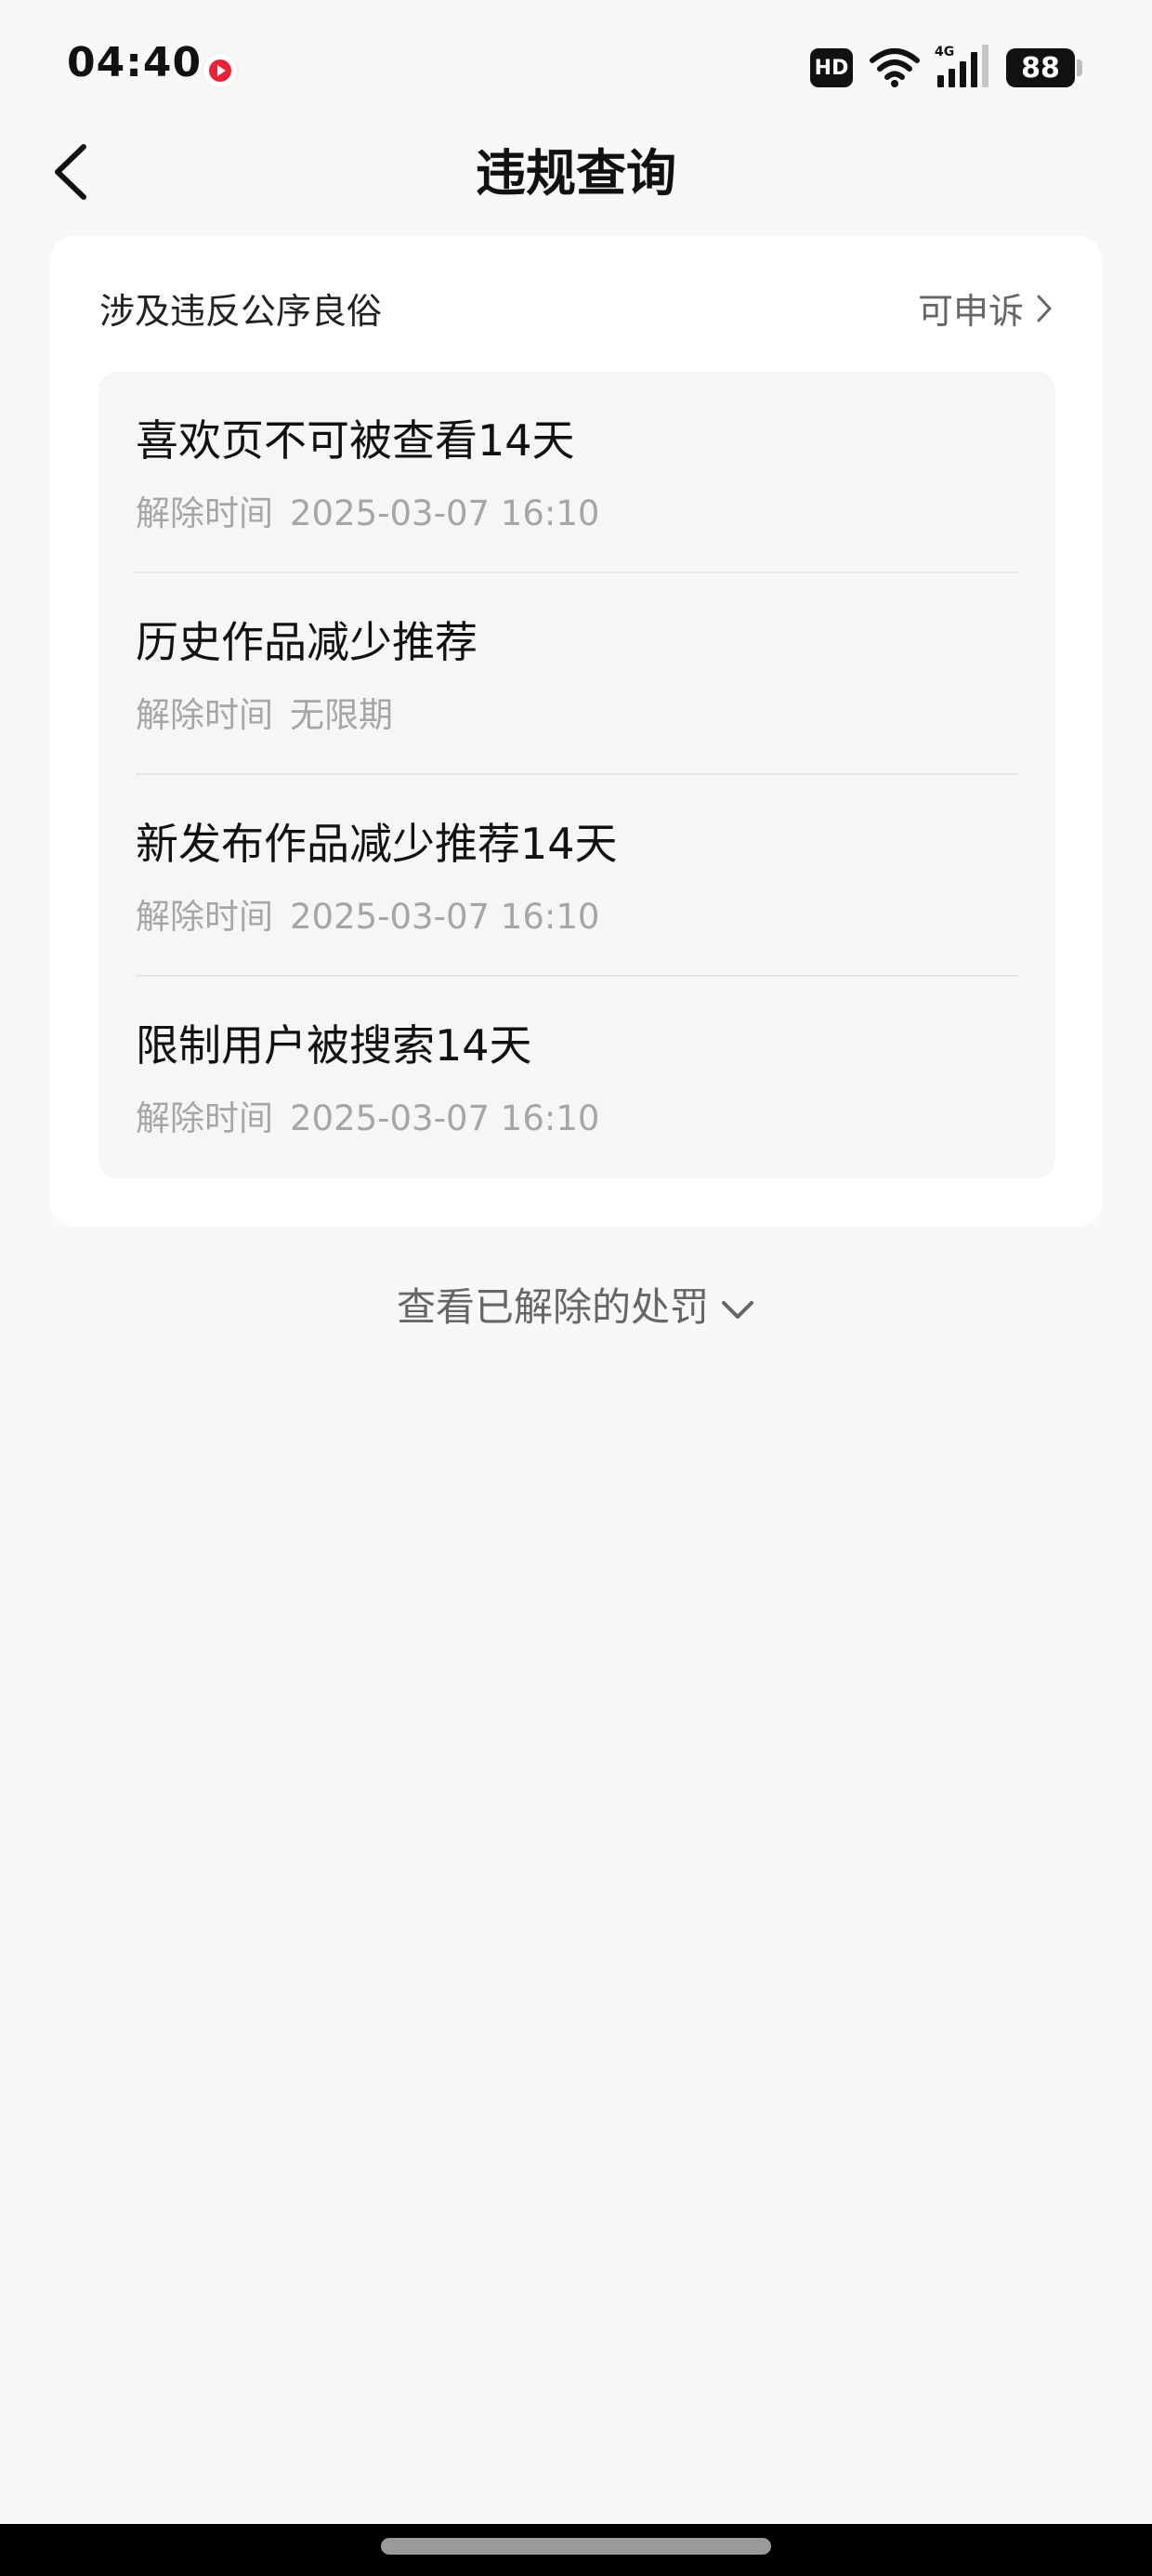 This screenshot has height=2576, width=1152. I want to click on battery-cap, so click(1079, 67).